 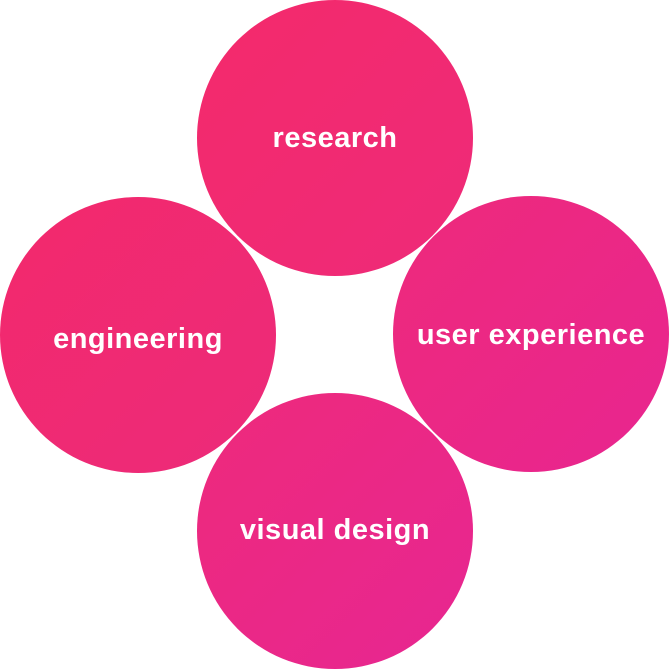 I want to click on user-experience-label: user experience, so click(x=531, y=334).